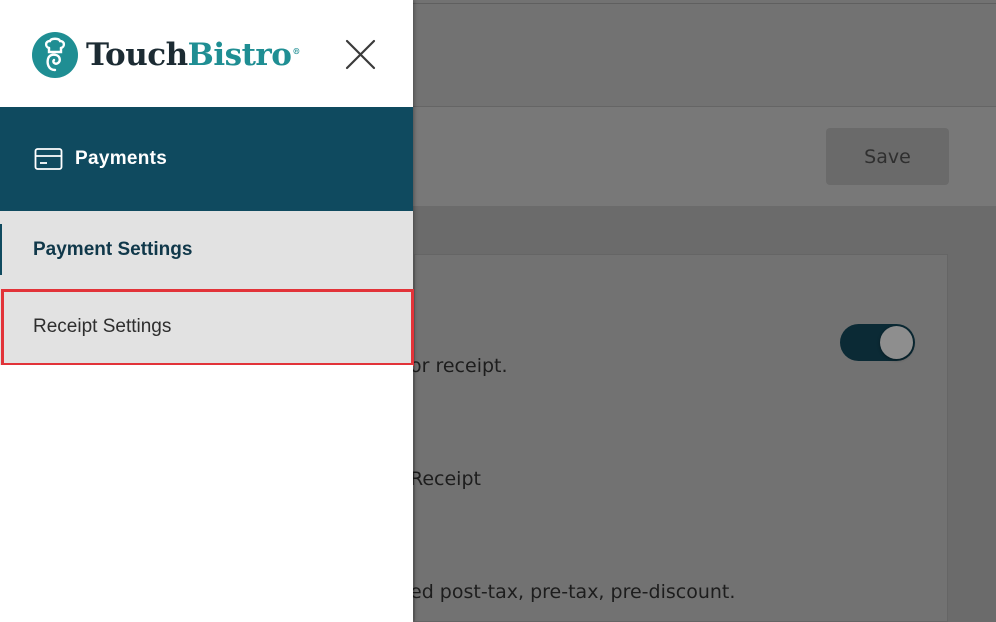  What do you see at coordinates (113, 249) in the screenshot?
I see `nav-item-label: Payment Settings` at bounding box center [113, 249].